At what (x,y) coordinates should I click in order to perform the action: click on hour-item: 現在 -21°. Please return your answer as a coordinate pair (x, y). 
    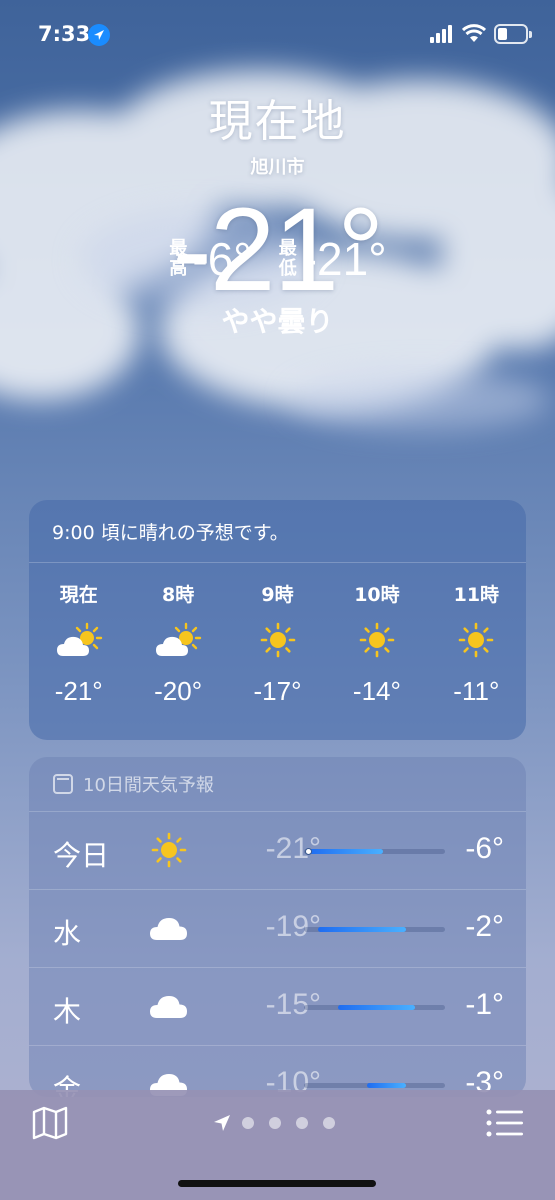
    Looking at the image, I should click on (78, 643).